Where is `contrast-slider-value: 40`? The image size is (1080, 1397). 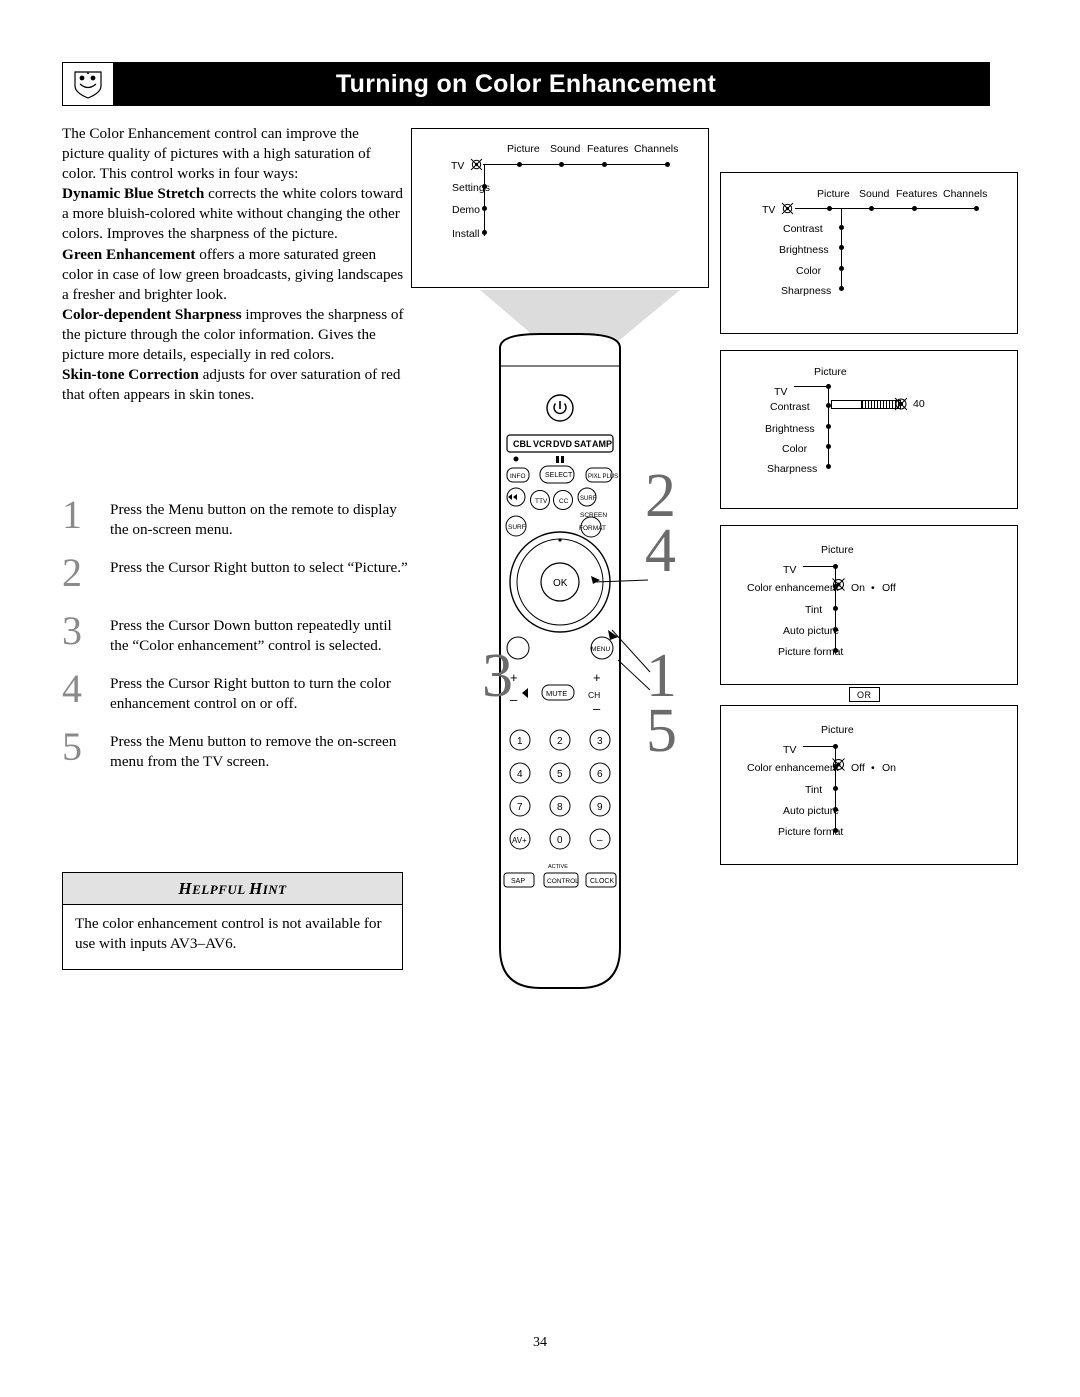 contrast-slider-value: 40 is located at coordinates (919, 404).